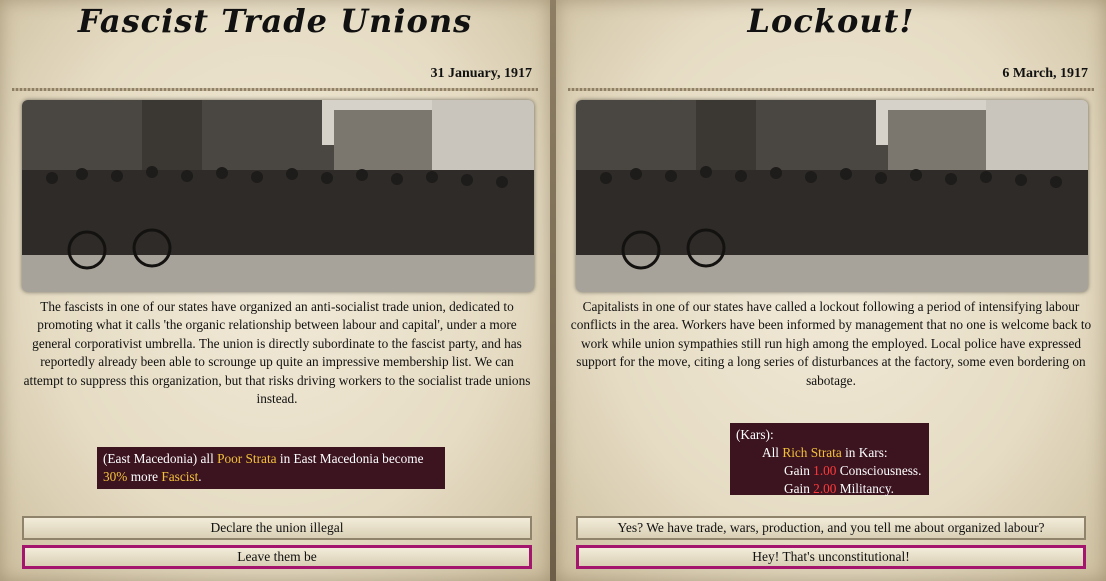 The width and height of the screenshot is (1106, 581). I want to click on effect-value: 1.00, so click(825, 470).